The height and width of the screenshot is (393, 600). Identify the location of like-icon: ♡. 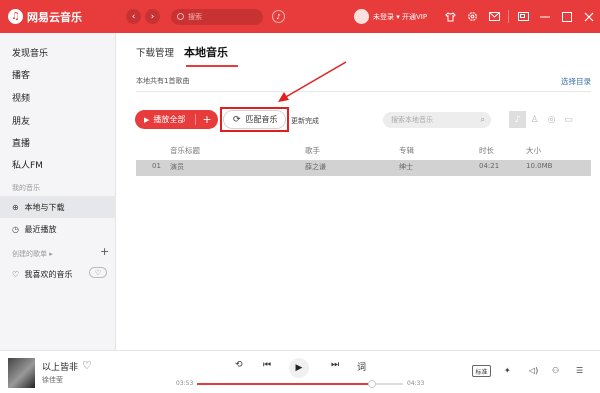
(87, 365).